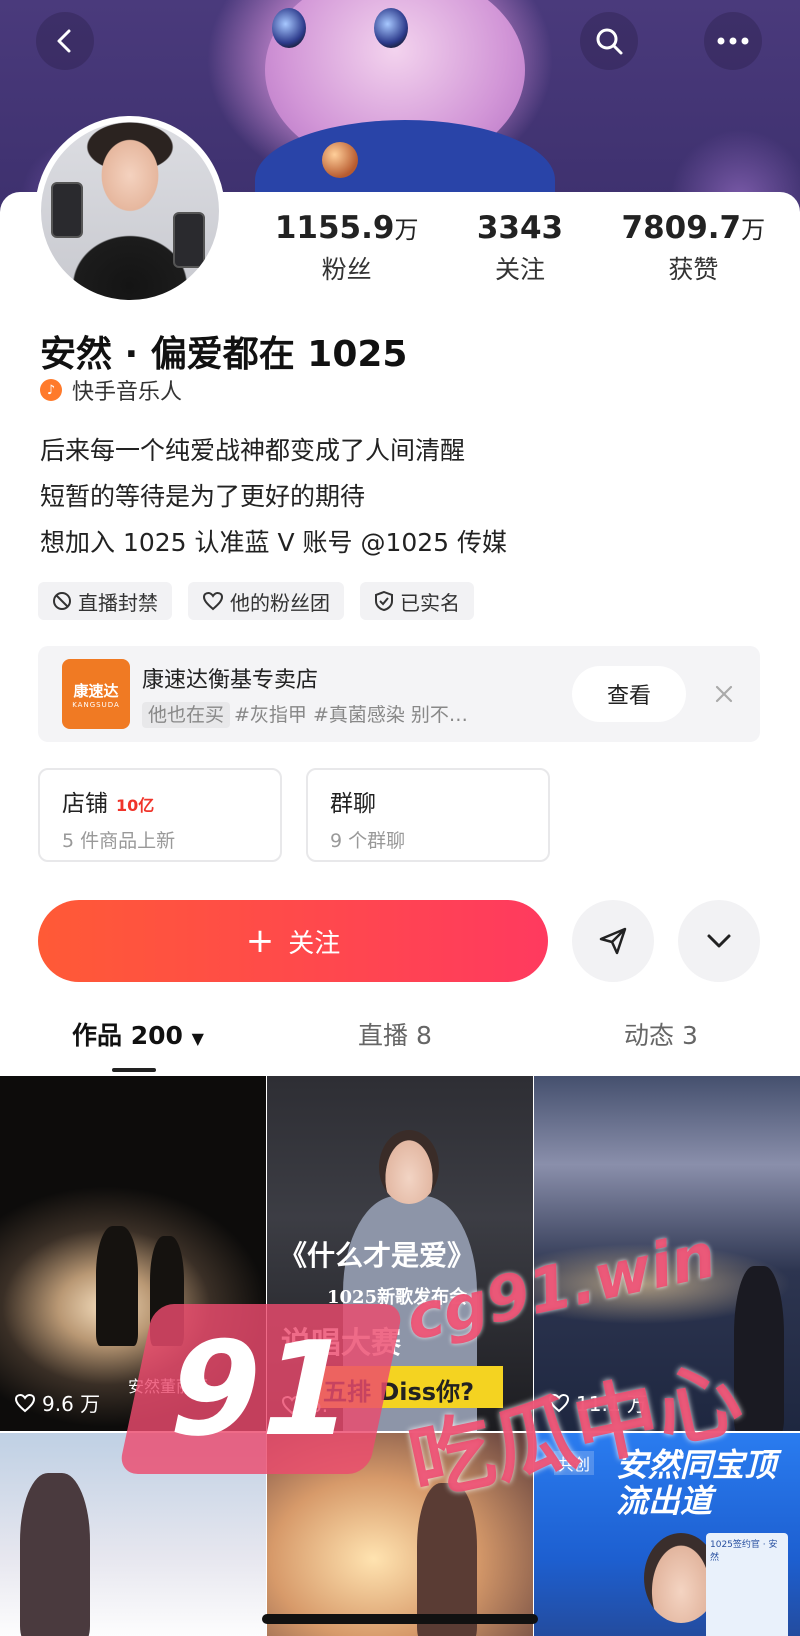  Describe the element at coordinates (314, 943) in the screenshot. I see `follow-label: 关注` at that location.